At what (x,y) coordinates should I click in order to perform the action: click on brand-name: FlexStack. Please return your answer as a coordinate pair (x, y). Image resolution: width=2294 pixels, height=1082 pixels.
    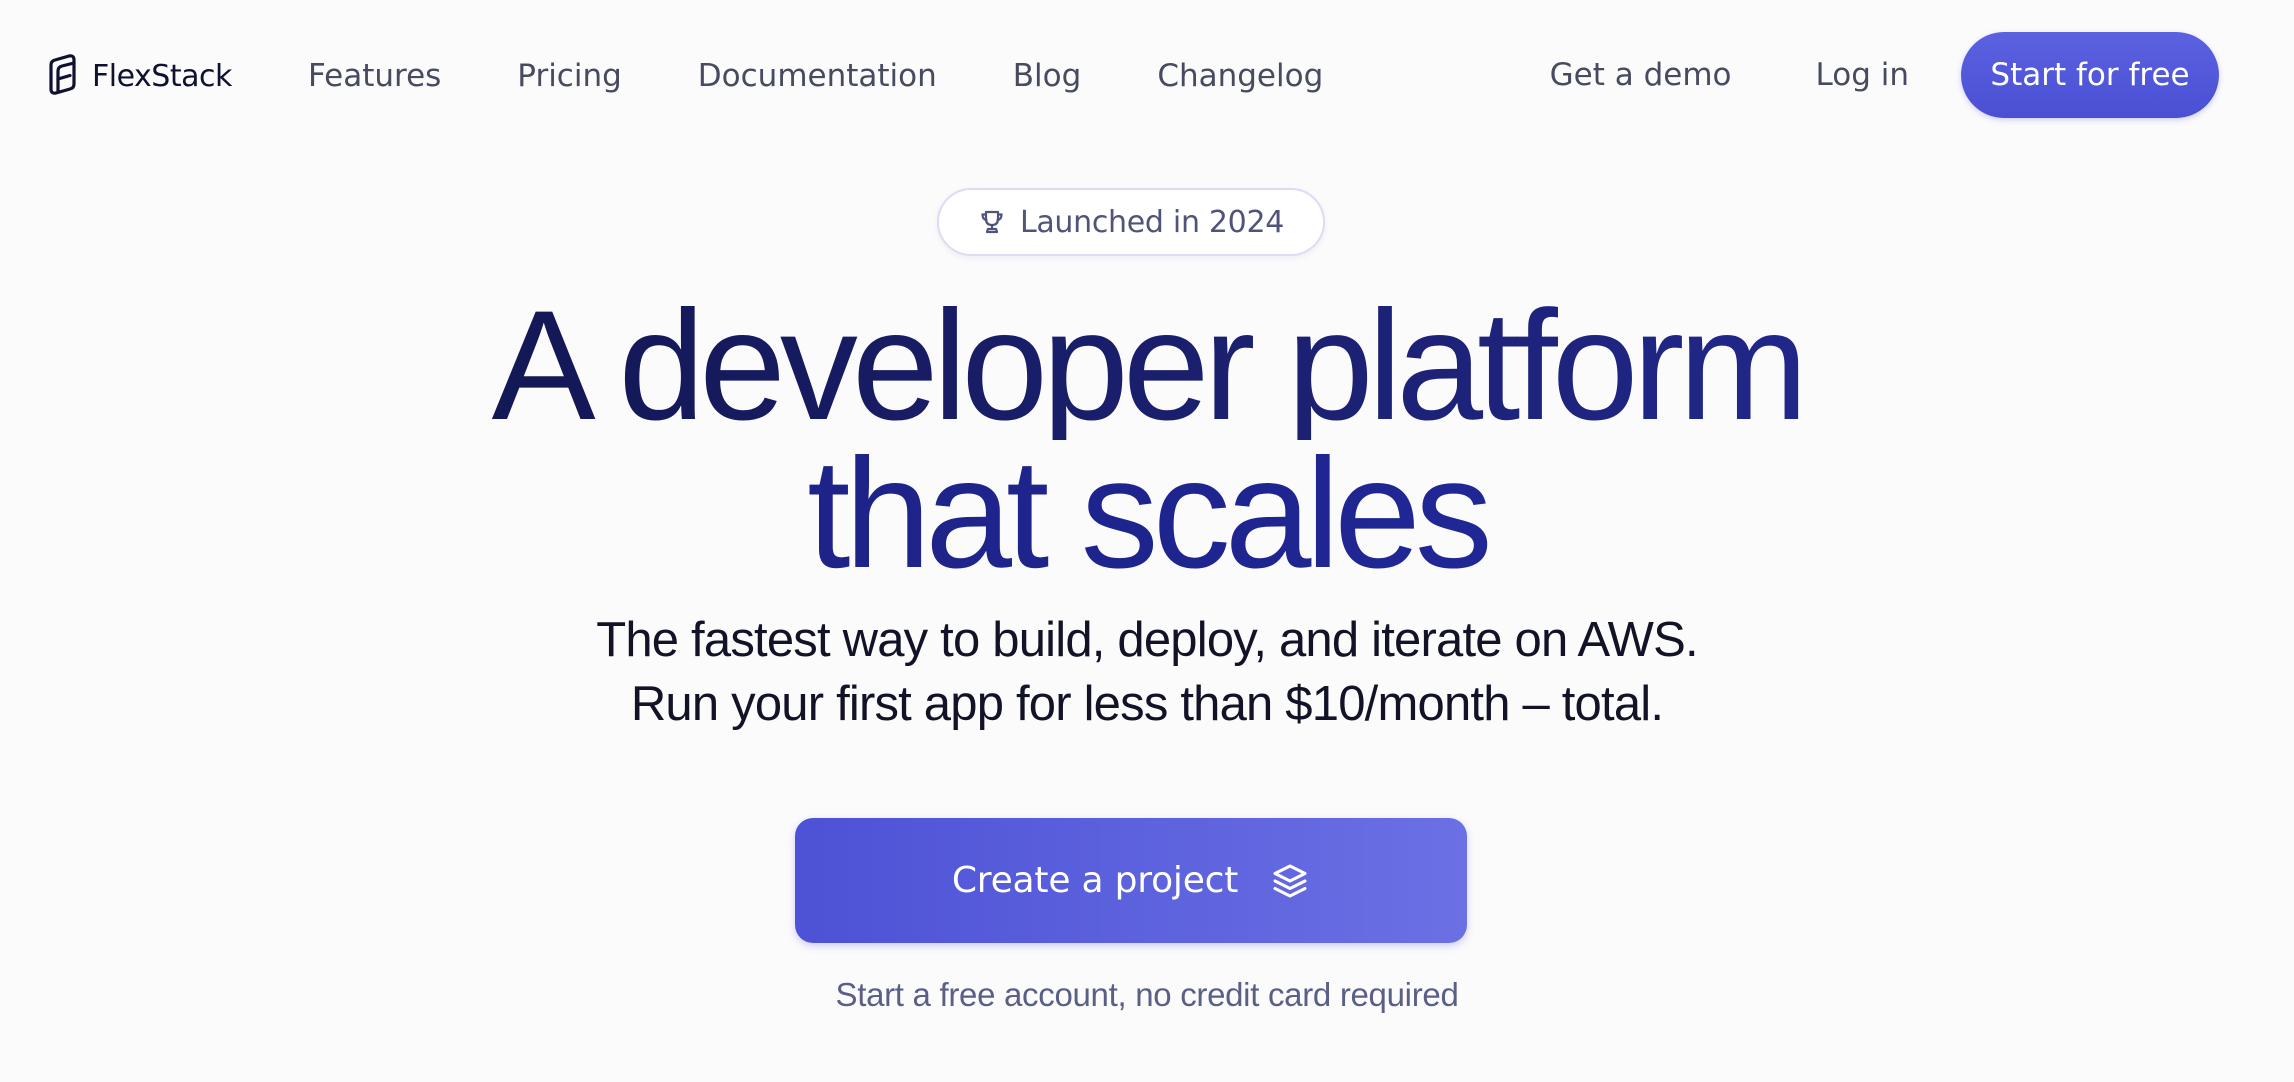
    Looking at the image, I should click on (162, 76).